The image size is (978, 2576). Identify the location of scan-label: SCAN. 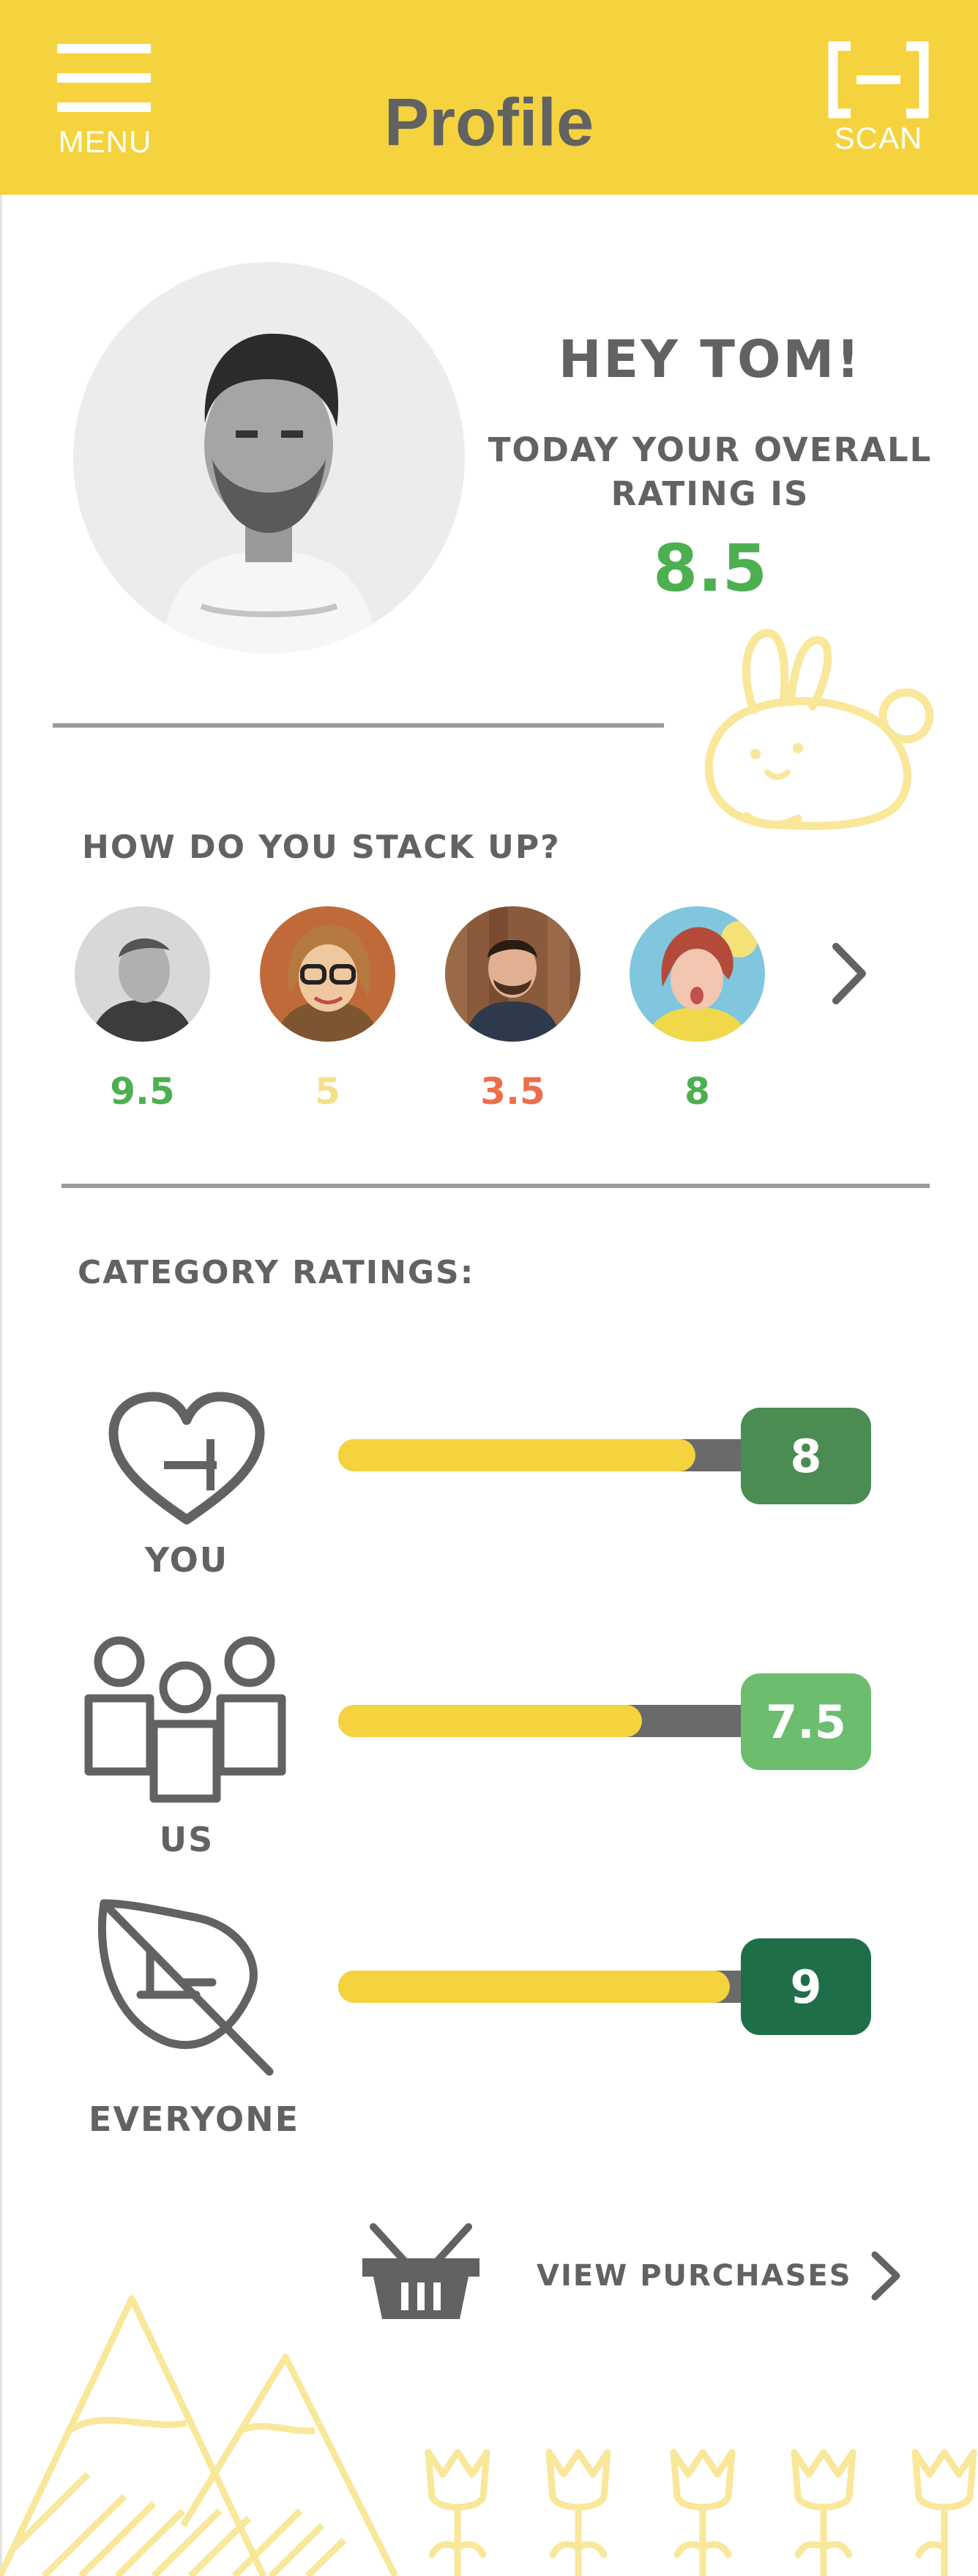
(878, 138).